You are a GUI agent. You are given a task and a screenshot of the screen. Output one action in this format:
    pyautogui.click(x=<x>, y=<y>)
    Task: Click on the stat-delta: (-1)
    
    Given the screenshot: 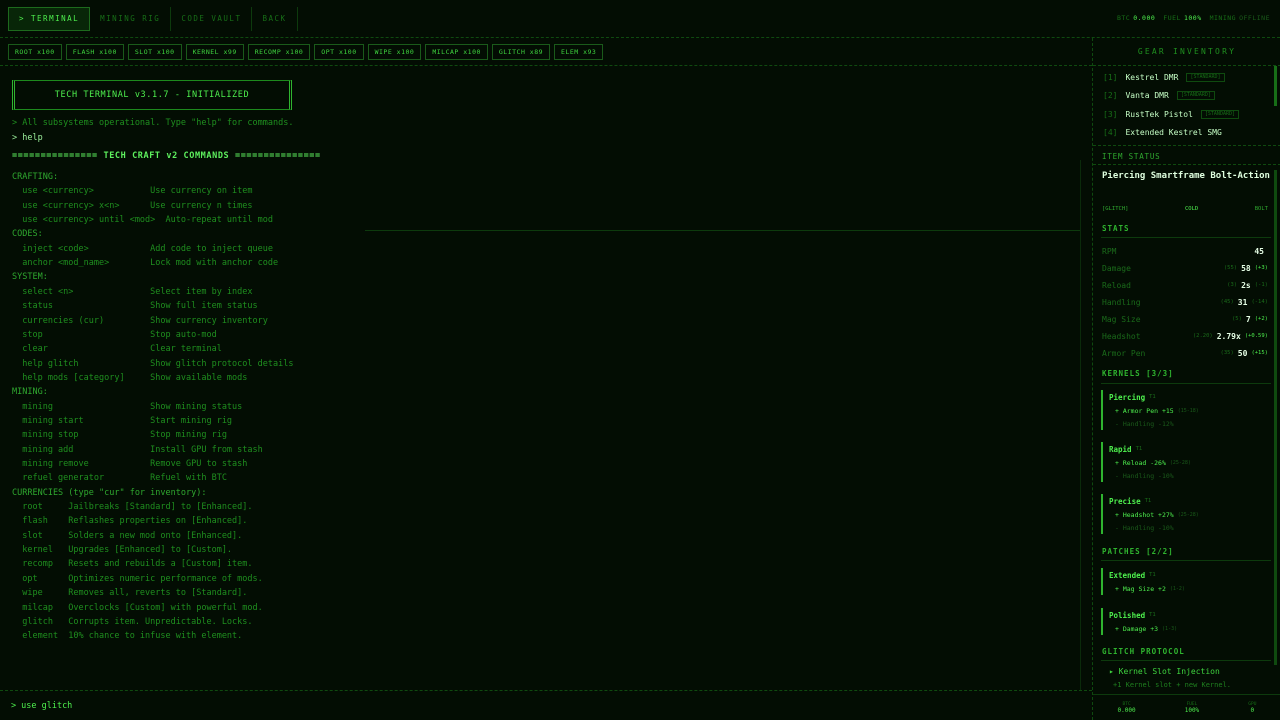 What is the action you would take?
    pyautogui.click(x=1261, y=285)
    